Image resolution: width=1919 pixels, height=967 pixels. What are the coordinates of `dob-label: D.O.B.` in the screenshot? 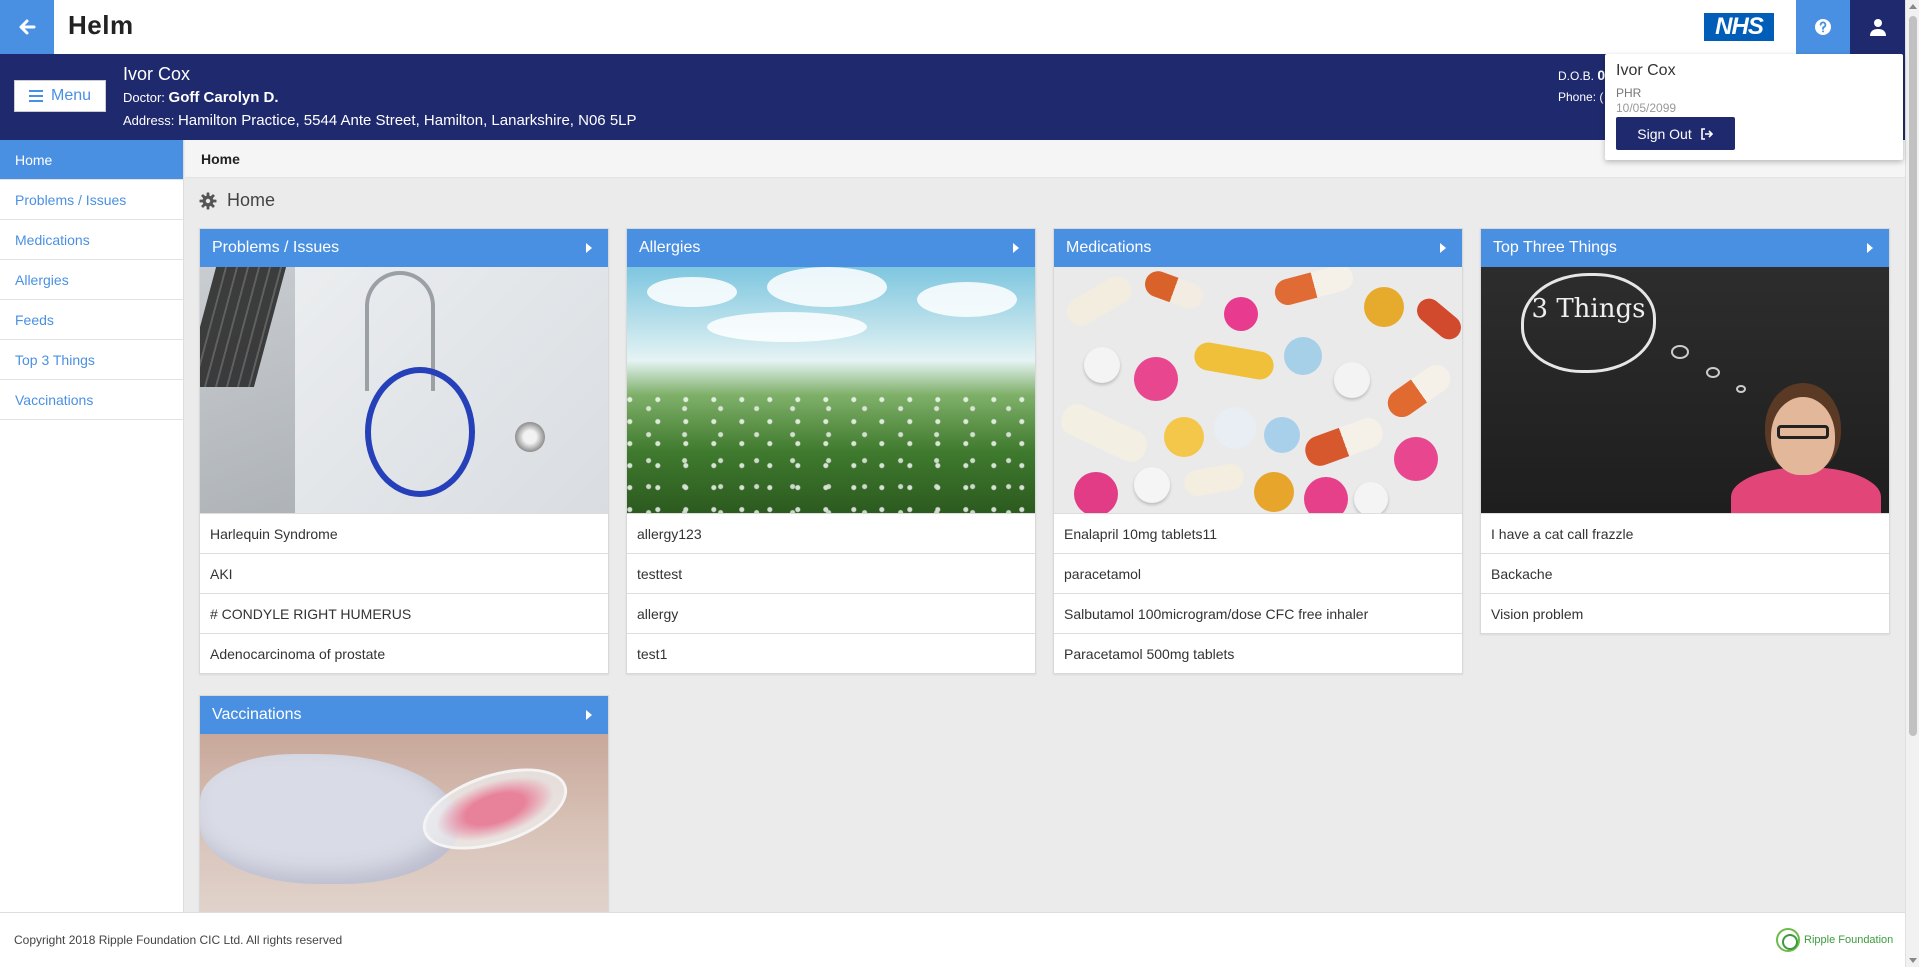 It's located at (1576, 76).